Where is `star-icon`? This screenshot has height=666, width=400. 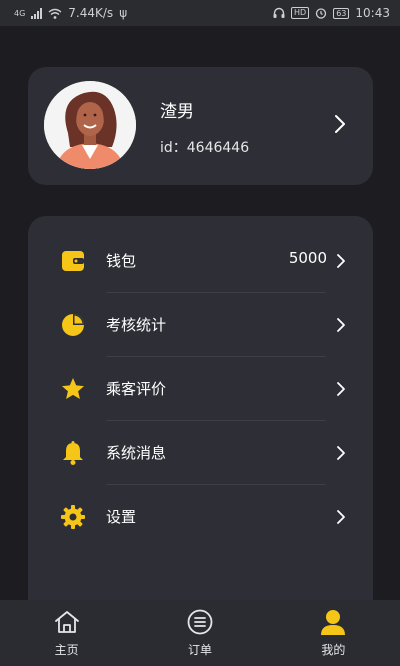
star-icon is located at coordinates (73, 388).